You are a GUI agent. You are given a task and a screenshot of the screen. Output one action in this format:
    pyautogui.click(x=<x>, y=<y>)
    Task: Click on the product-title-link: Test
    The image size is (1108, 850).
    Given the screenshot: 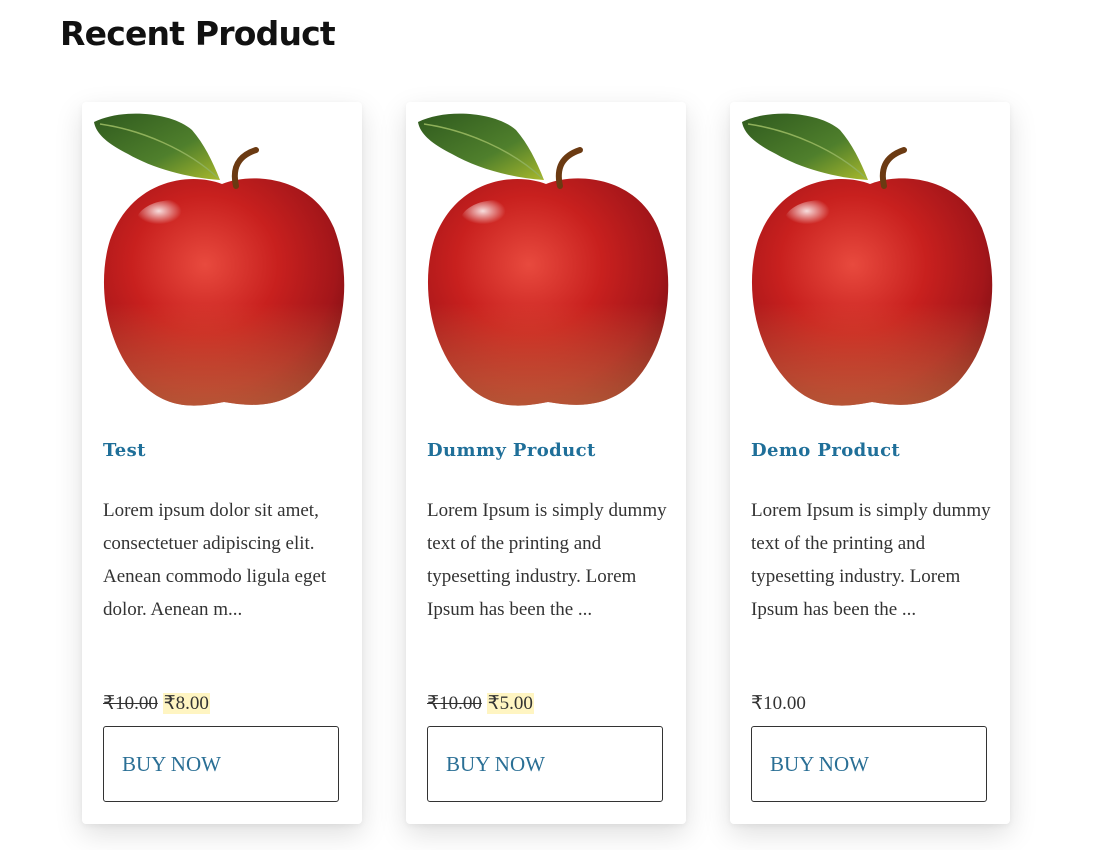 What is the action you would take?
    pyautogui.click(x=124, y=450)
    